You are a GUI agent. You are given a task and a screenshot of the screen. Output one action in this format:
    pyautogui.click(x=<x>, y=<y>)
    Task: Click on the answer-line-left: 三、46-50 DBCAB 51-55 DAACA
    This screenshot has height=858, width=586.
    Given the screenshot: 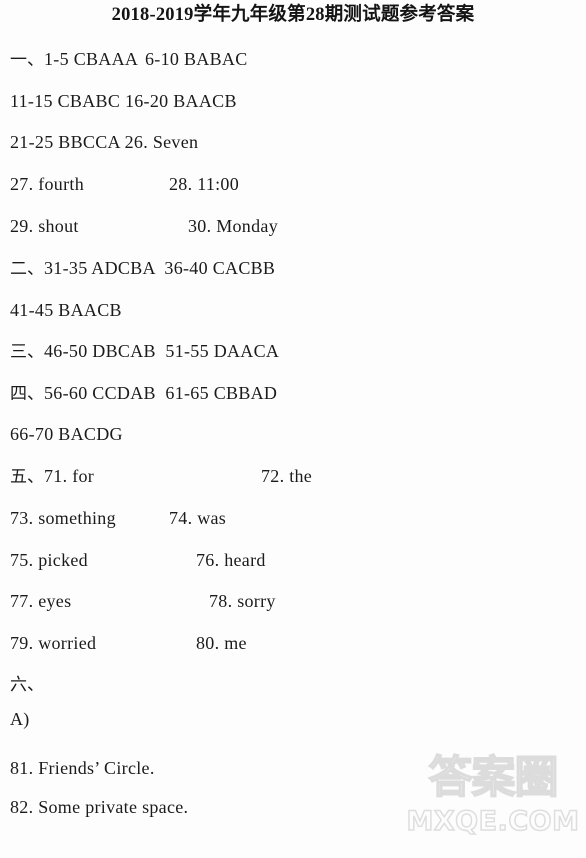 What is the action you would take?
    pyautogui.click(x=144, y=351)
    